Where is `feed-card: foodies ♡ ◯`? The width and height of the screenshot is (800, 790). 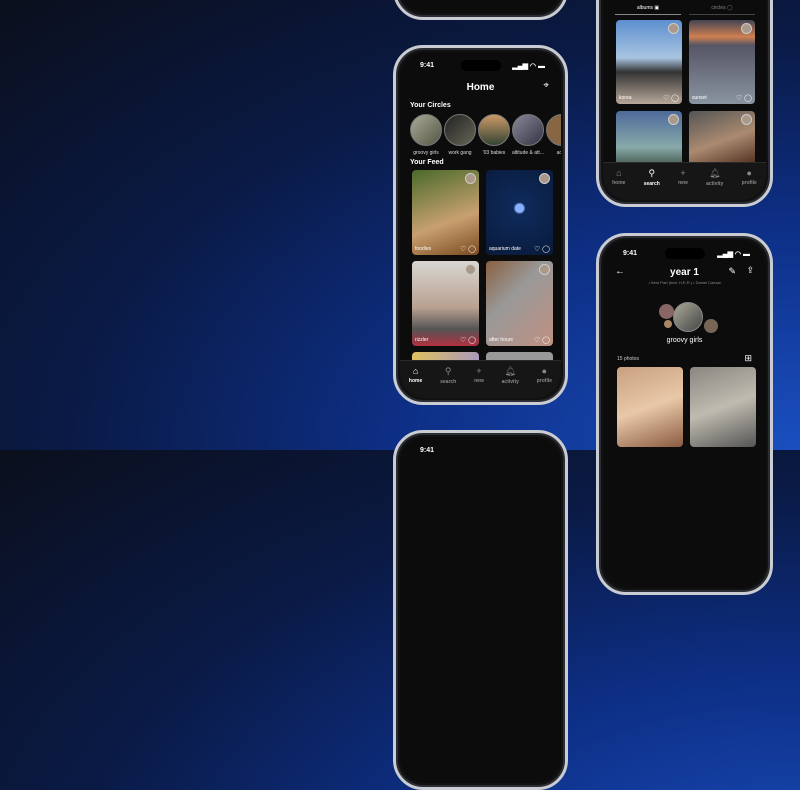 feed-card: foodies ♡ ◯ is located at coordinates (445, 212).